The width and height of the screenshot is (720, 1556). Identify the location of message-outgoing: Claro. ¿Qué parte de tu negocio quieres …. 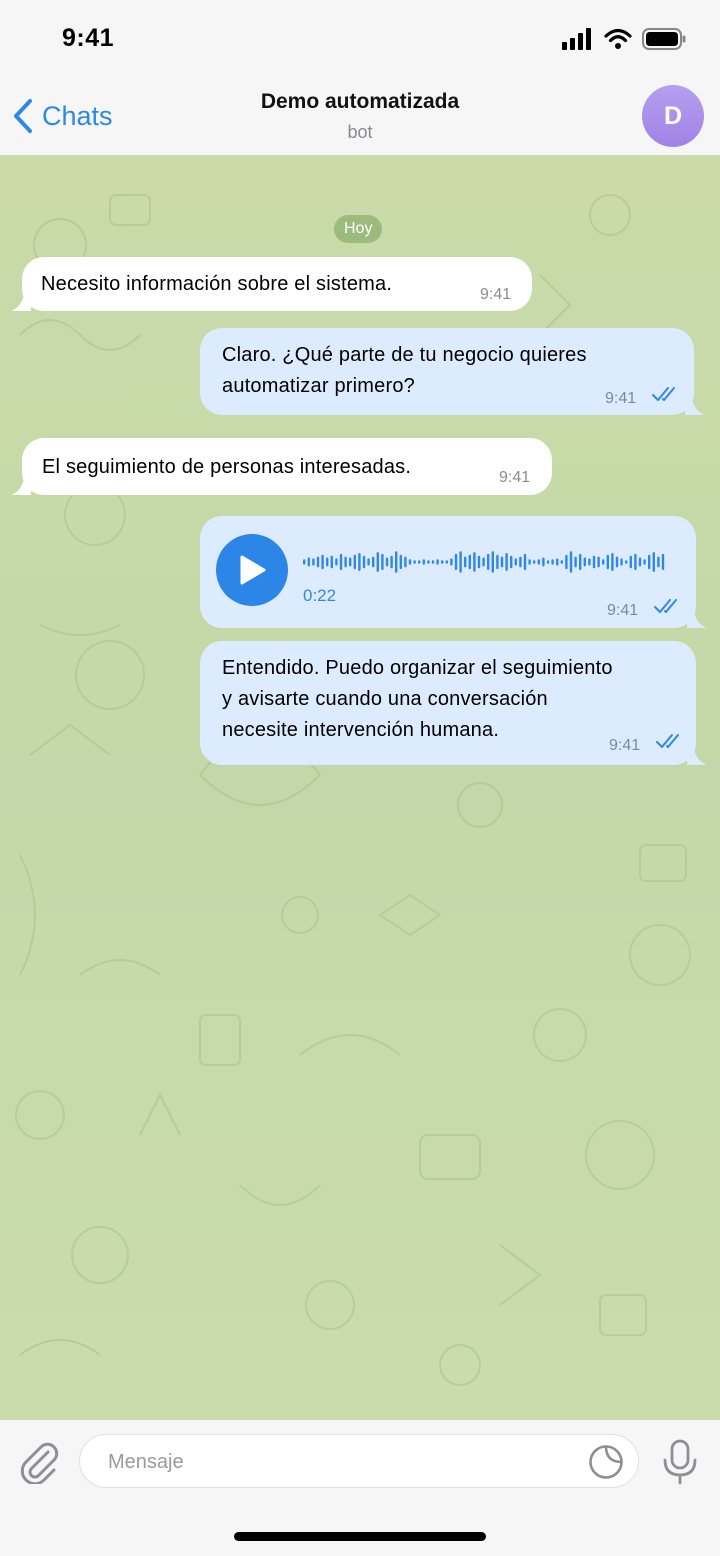
(452, 371).